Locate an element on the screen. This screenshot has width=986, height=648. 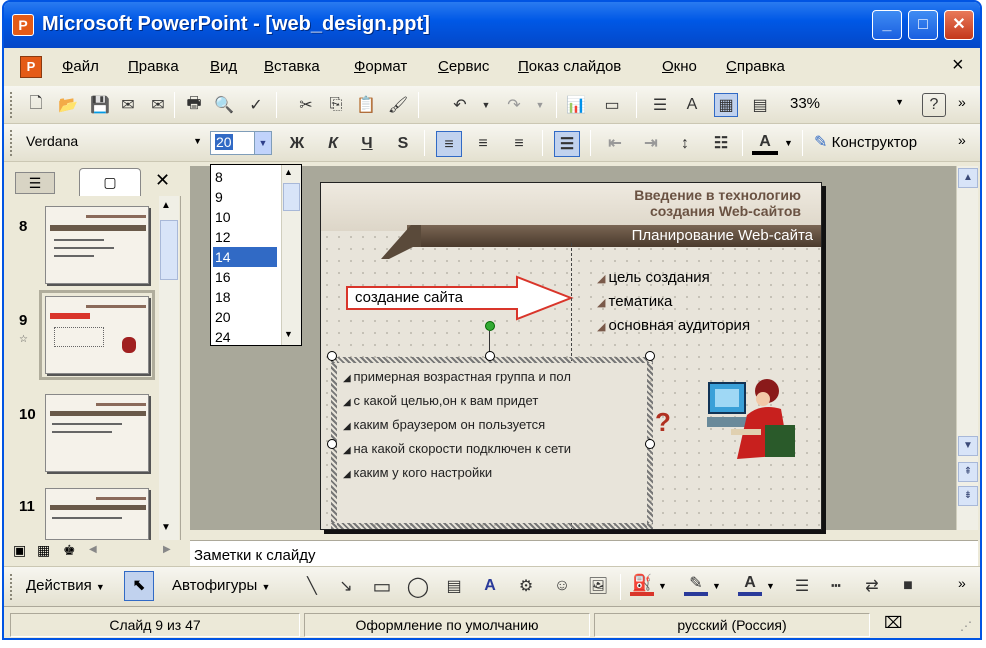
slides-tab: ▢ is located at coordinates (110, 182).